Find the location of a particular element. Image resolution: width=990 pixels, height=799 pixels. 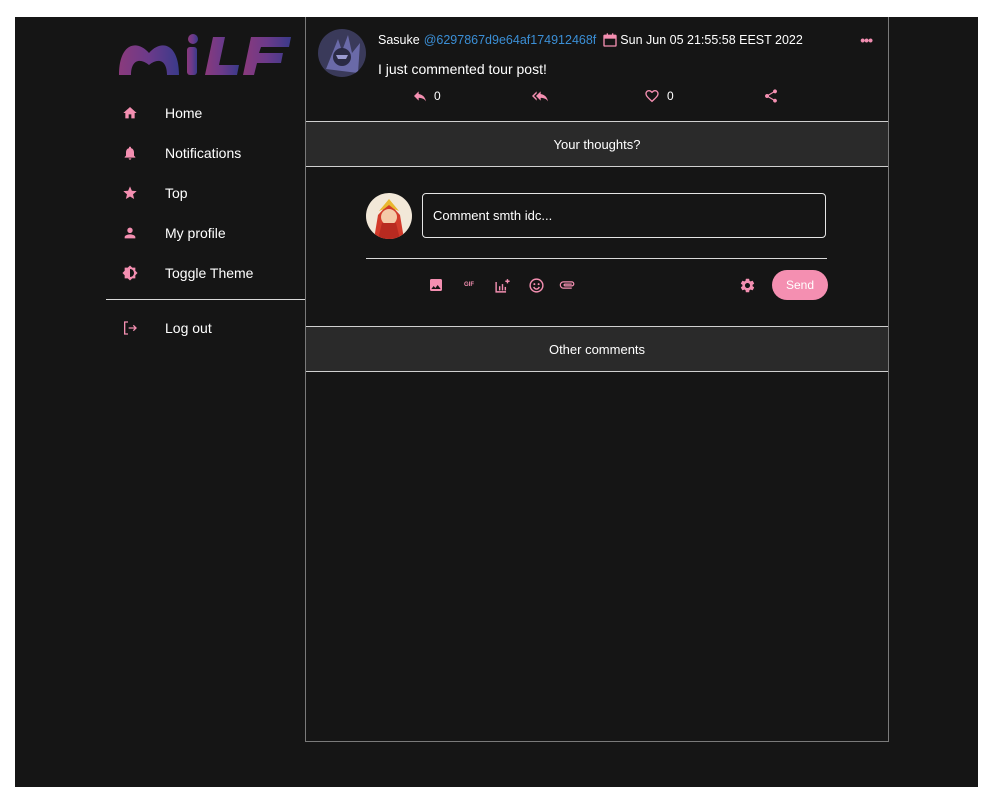

post-author-handle: @6297867d9e64af174912468f is located at coordinates (510, 40).